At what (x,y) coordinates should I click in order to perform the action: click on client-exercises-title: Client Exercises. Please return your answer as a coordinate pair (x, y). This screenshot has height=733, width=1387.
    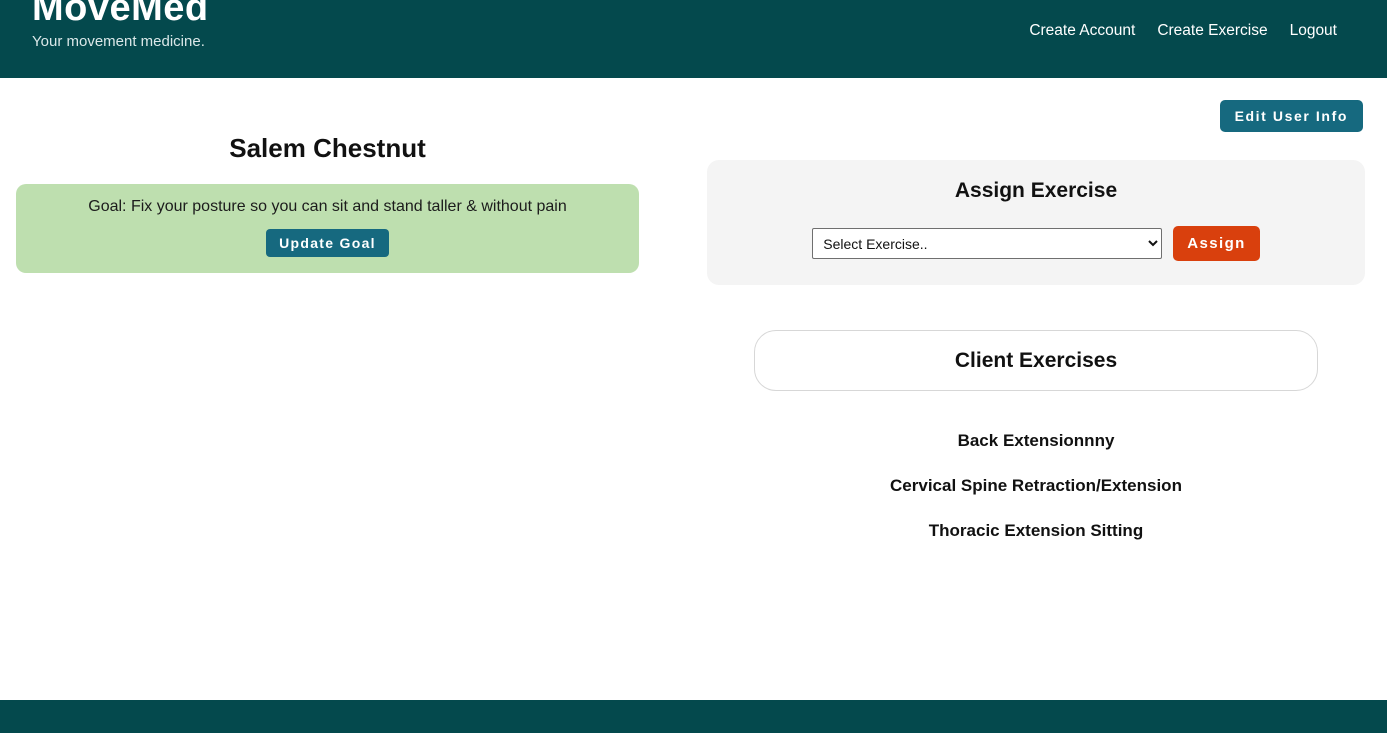
    Looking at the image, I should click on (1036, 360).